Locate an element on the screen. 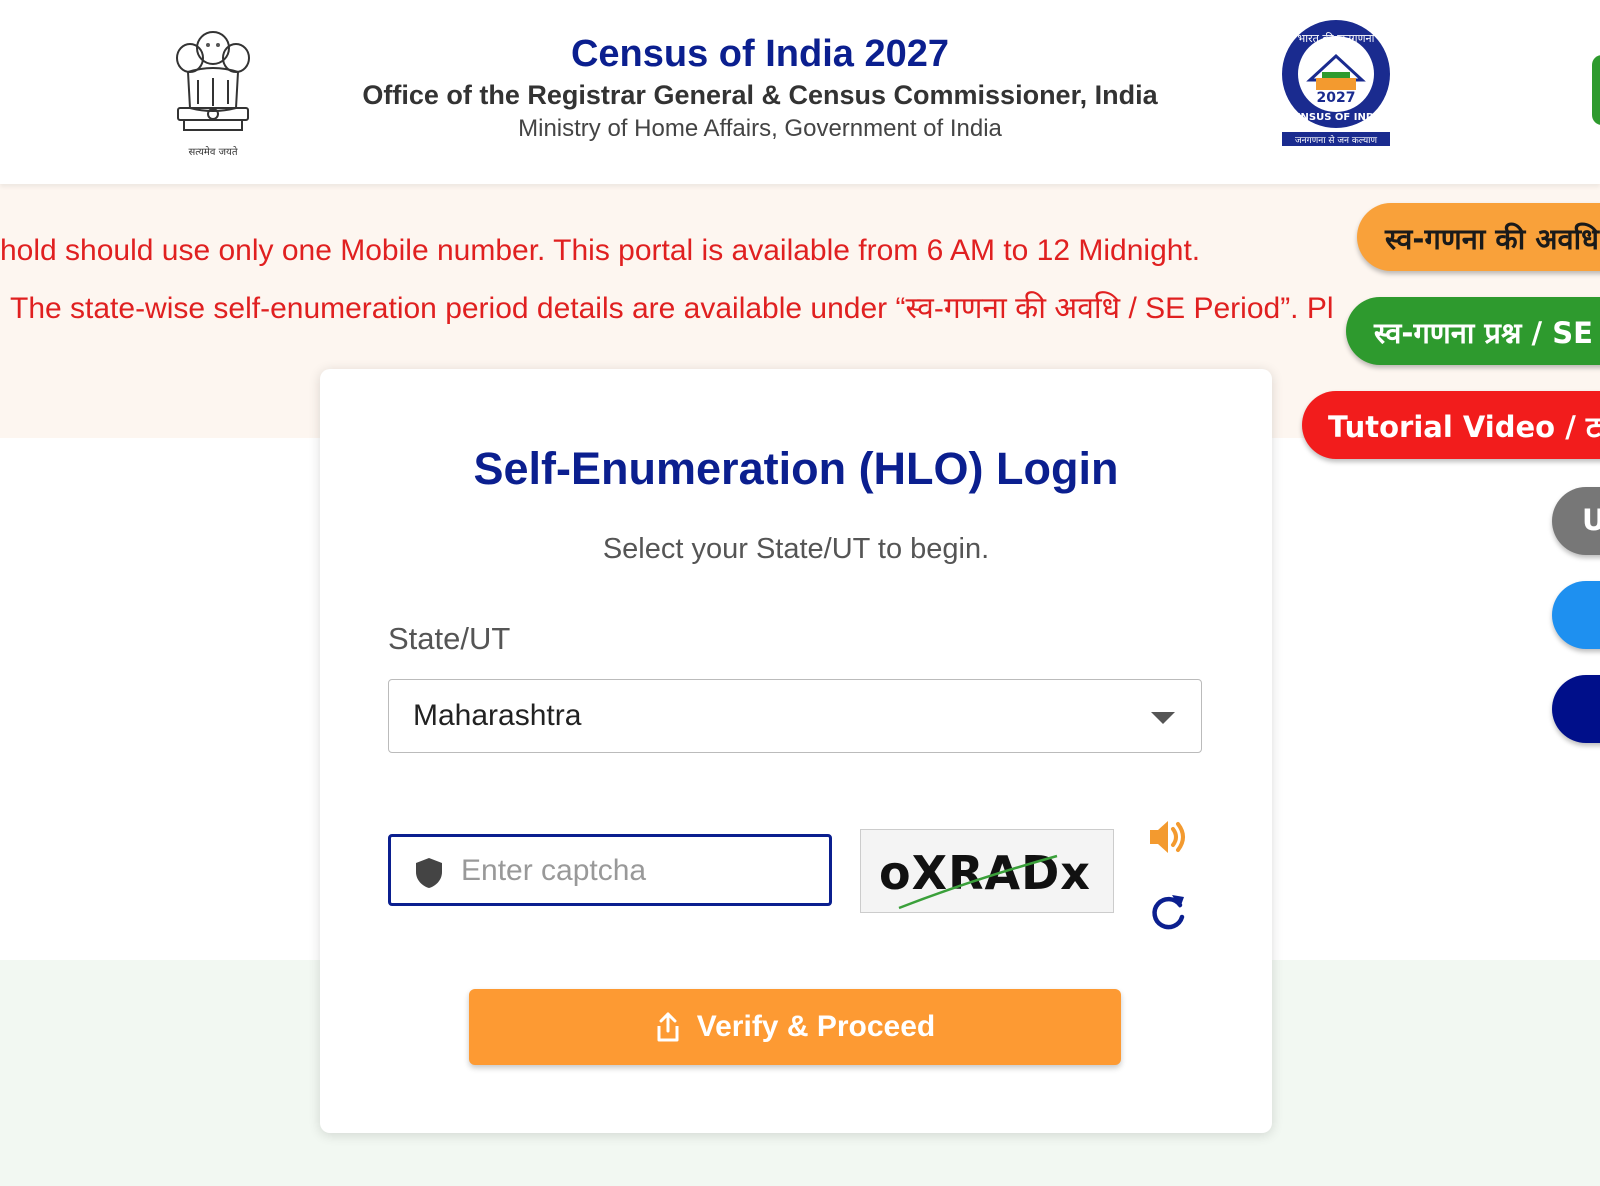 The width and height of the screenshot is (1600, 1186). chevron-down-icon is located at coordinates (1163, 718).